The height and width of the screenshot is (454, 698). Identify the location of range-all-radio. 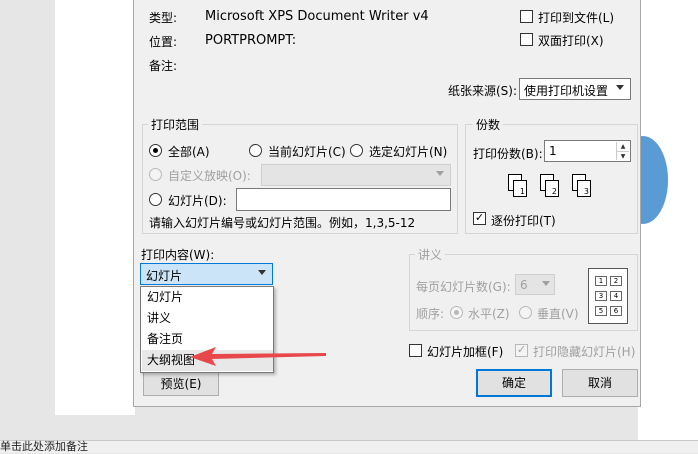
(155, 150).